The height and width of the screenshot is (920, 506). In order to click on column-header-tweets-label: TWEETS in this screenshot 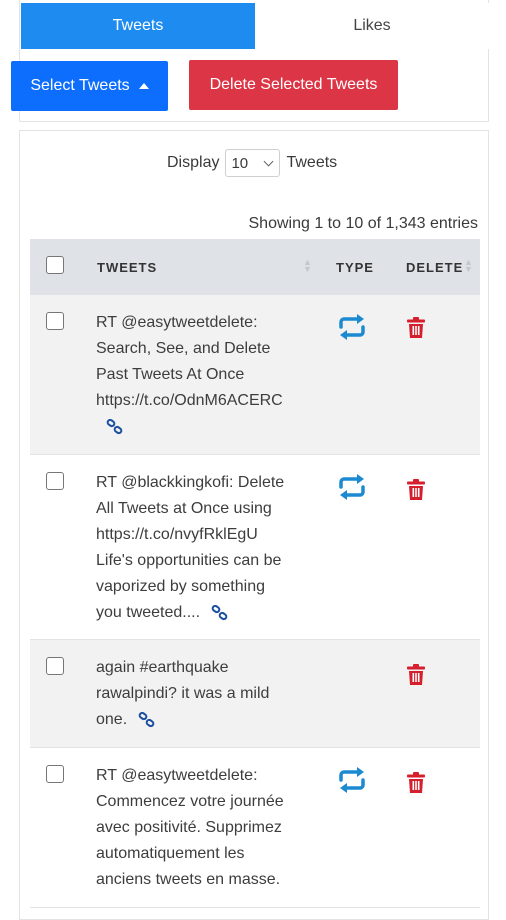, I will do `click(127, 267)`.